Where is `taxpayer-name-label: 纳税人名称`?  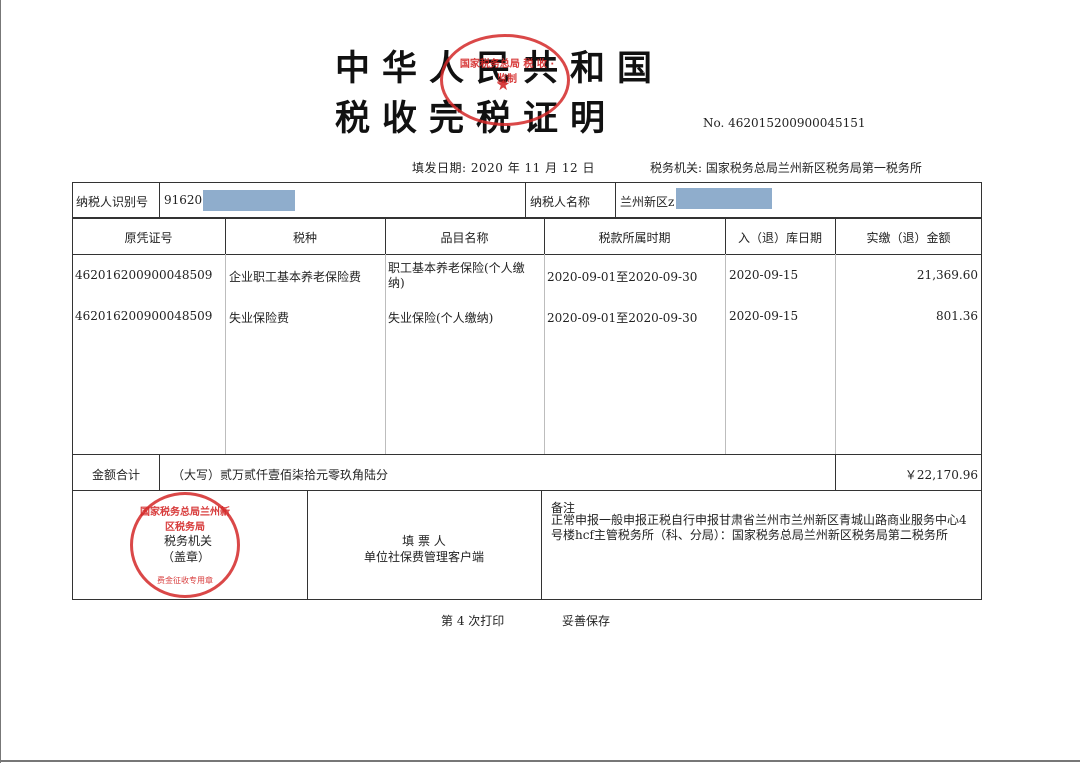
taxpayer-name-label: 纳税人名称 is located at coordinates (560, 202).